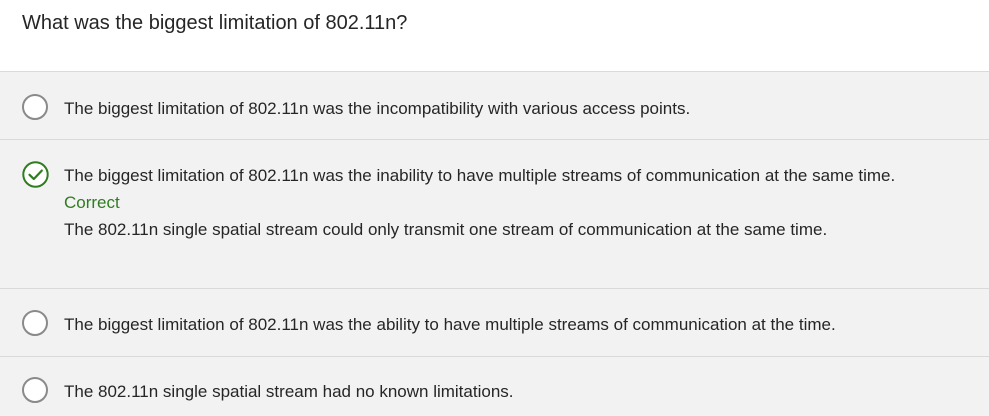  I want to click on check-circle-icon, so click(35, 174).